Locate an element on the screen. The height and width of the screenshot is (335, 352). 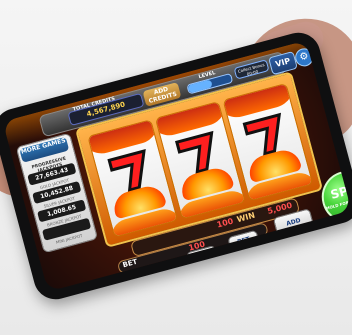
collect-bonus-box: Collect Bonus 00:00 is located at coordinates (251, 69).